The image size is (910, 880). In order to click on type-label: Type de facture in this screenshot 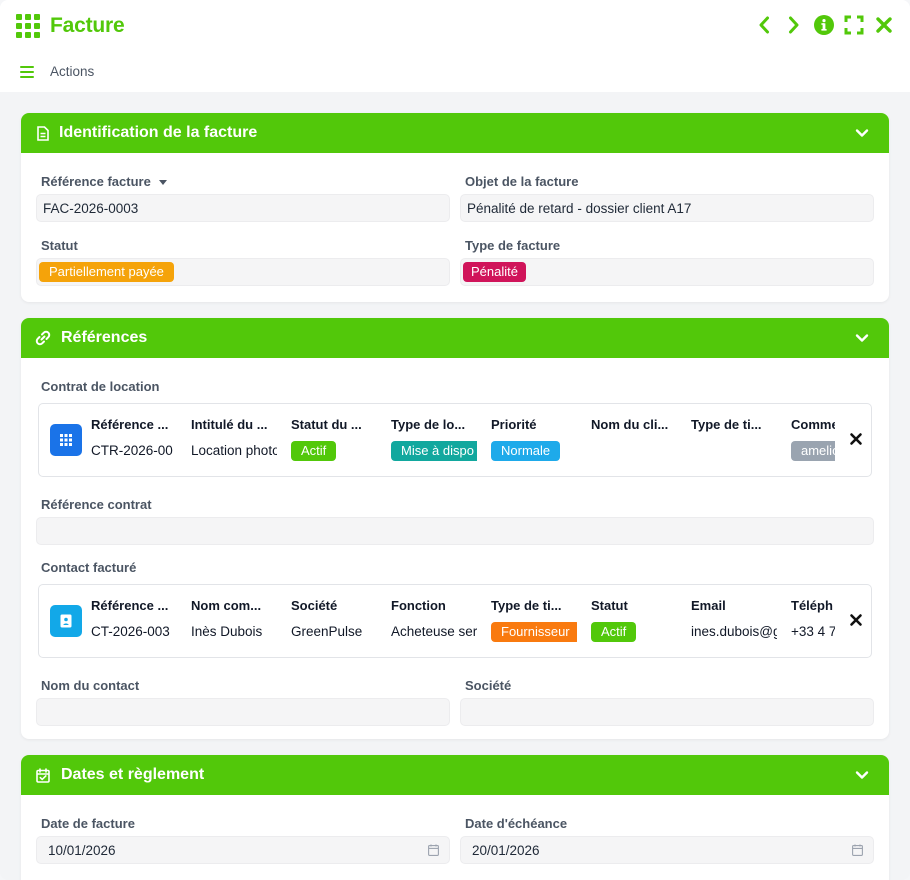, I will do `click(513, 245)`.